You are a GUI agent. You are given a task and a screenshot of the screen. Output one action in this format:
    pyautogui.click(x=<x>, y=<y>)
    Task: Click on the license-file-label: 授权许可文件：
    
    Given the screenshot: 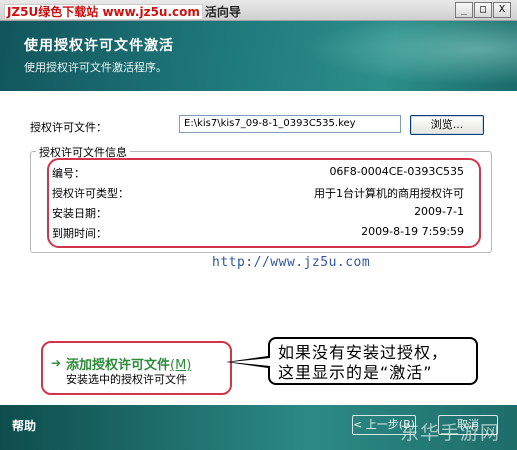 What is the action you would take?
    pyautogui.click(x=68, y=127)
    